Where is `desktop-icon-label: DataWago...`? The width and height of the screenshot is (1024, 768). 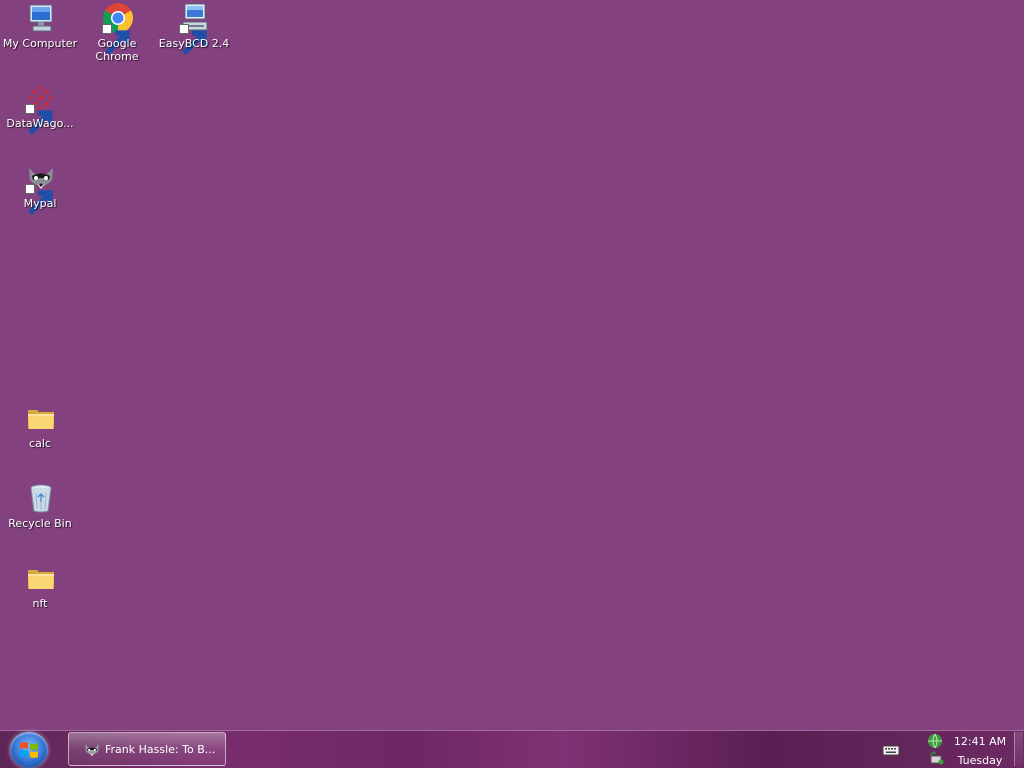
desktop-icon-label: DataWago... is located at coordinates (40, 123).